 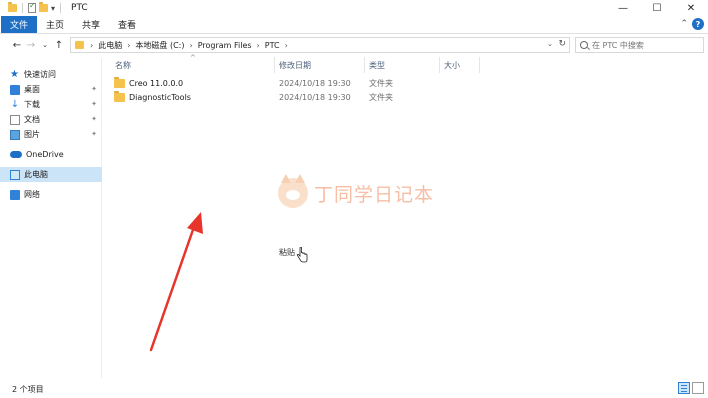 What do you see at coordinates (15, 134) in the screenshot?
I see `picture-icon` at bounding box center [15, 134].